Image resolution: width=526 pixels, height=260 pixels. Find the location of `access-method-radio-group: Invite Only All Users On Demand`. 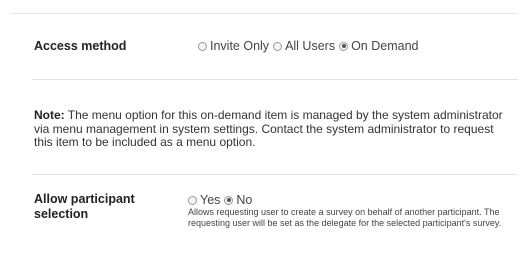

access-method-radio-group: Invite Only All Users On Demand is located at coordinates (310, 46).